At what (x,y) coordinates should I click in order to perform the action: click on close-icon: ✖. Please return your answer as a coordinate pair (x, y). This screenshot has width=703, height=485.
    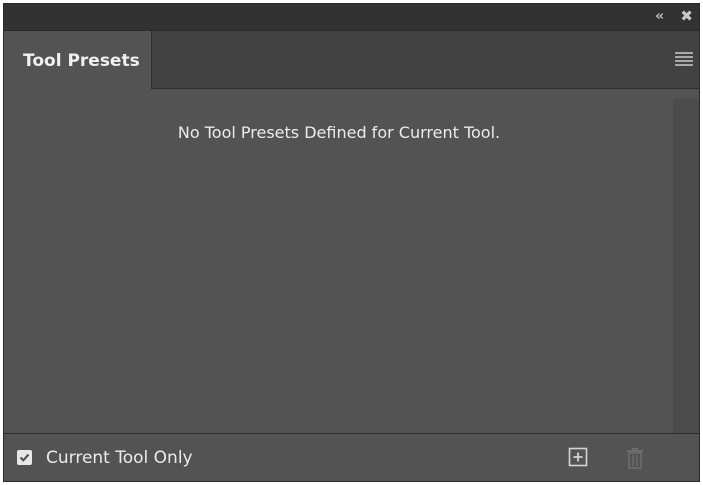
    Looking at the image, I should click on (686, 16).